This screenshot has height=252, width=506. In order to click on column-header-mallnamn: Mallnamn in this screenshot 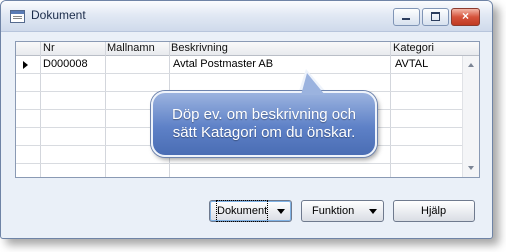, I will do `click(131, 48)`.